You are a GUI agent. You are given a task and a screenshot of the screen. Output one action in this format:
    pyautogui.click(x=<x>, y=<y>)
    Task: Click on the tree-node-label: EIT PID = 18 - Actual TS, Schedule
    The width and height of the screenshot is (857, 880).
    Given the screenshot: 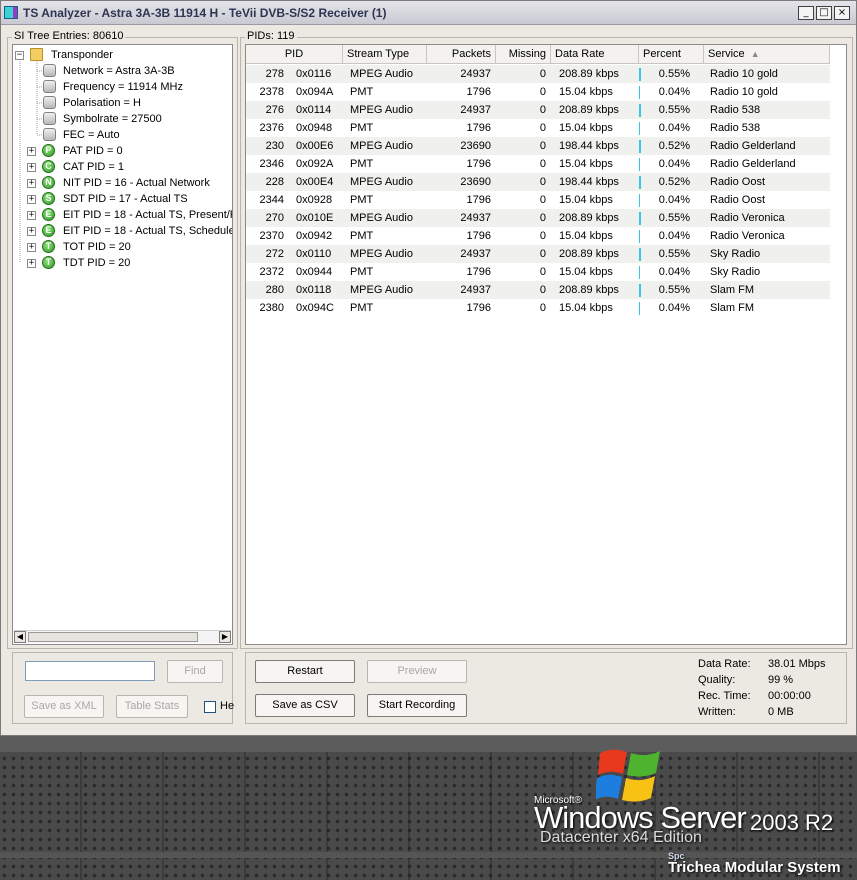 What is the action you would take?
    pyautogui.click(x=148, y=231)
    